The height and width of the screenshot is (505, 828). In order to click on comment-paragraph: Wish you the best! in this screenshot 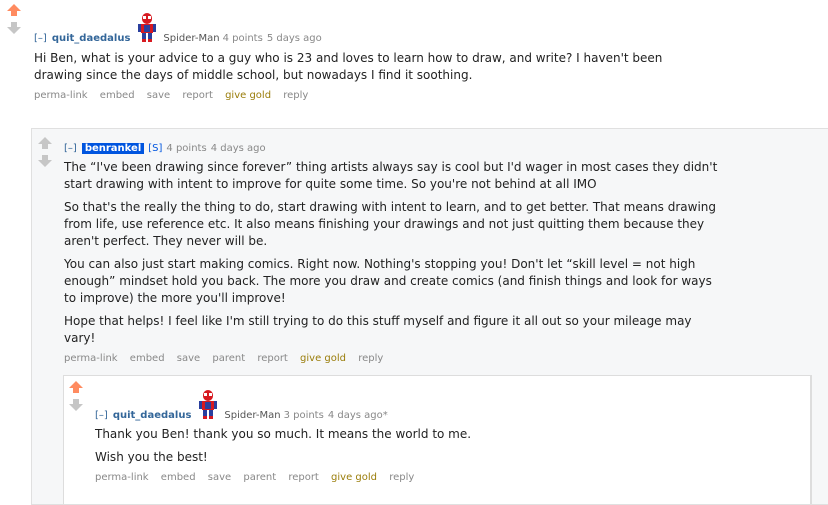, I will do `click(151, 457)`.